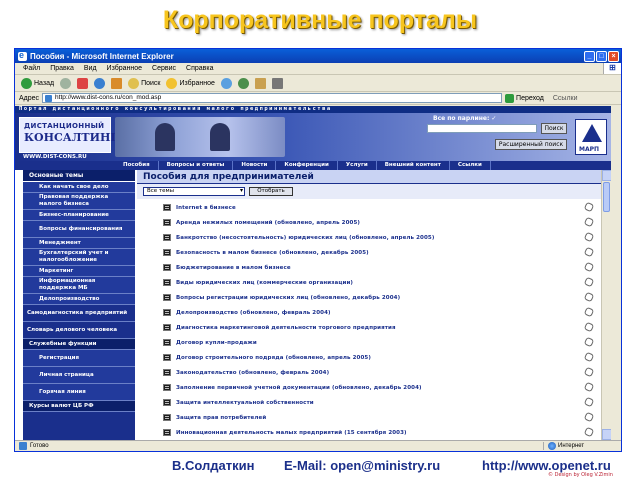  Describe the element at coordinates (79, 229) in the screenshot. I see `sidebar-item-finance: Вопросы финансирования` at that location.